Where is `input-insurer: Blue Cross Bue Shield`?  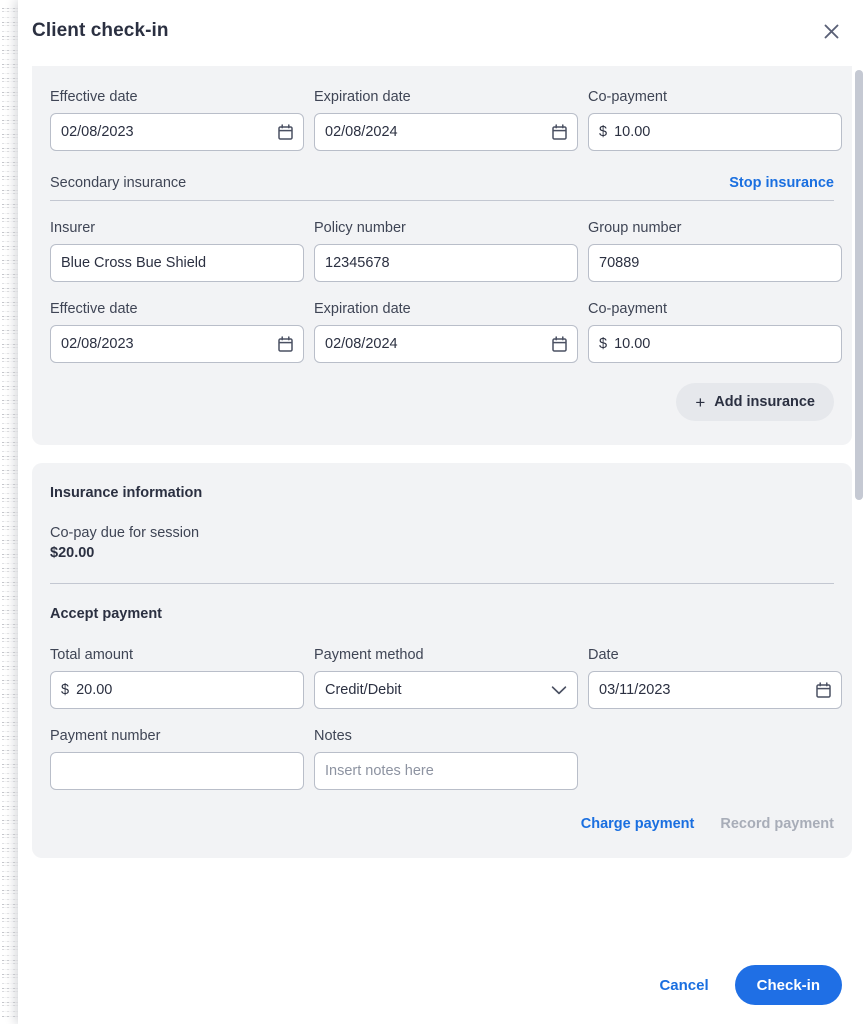 input-insurer: Blue Cross Bue Shield is located at coordinates (177, 263).